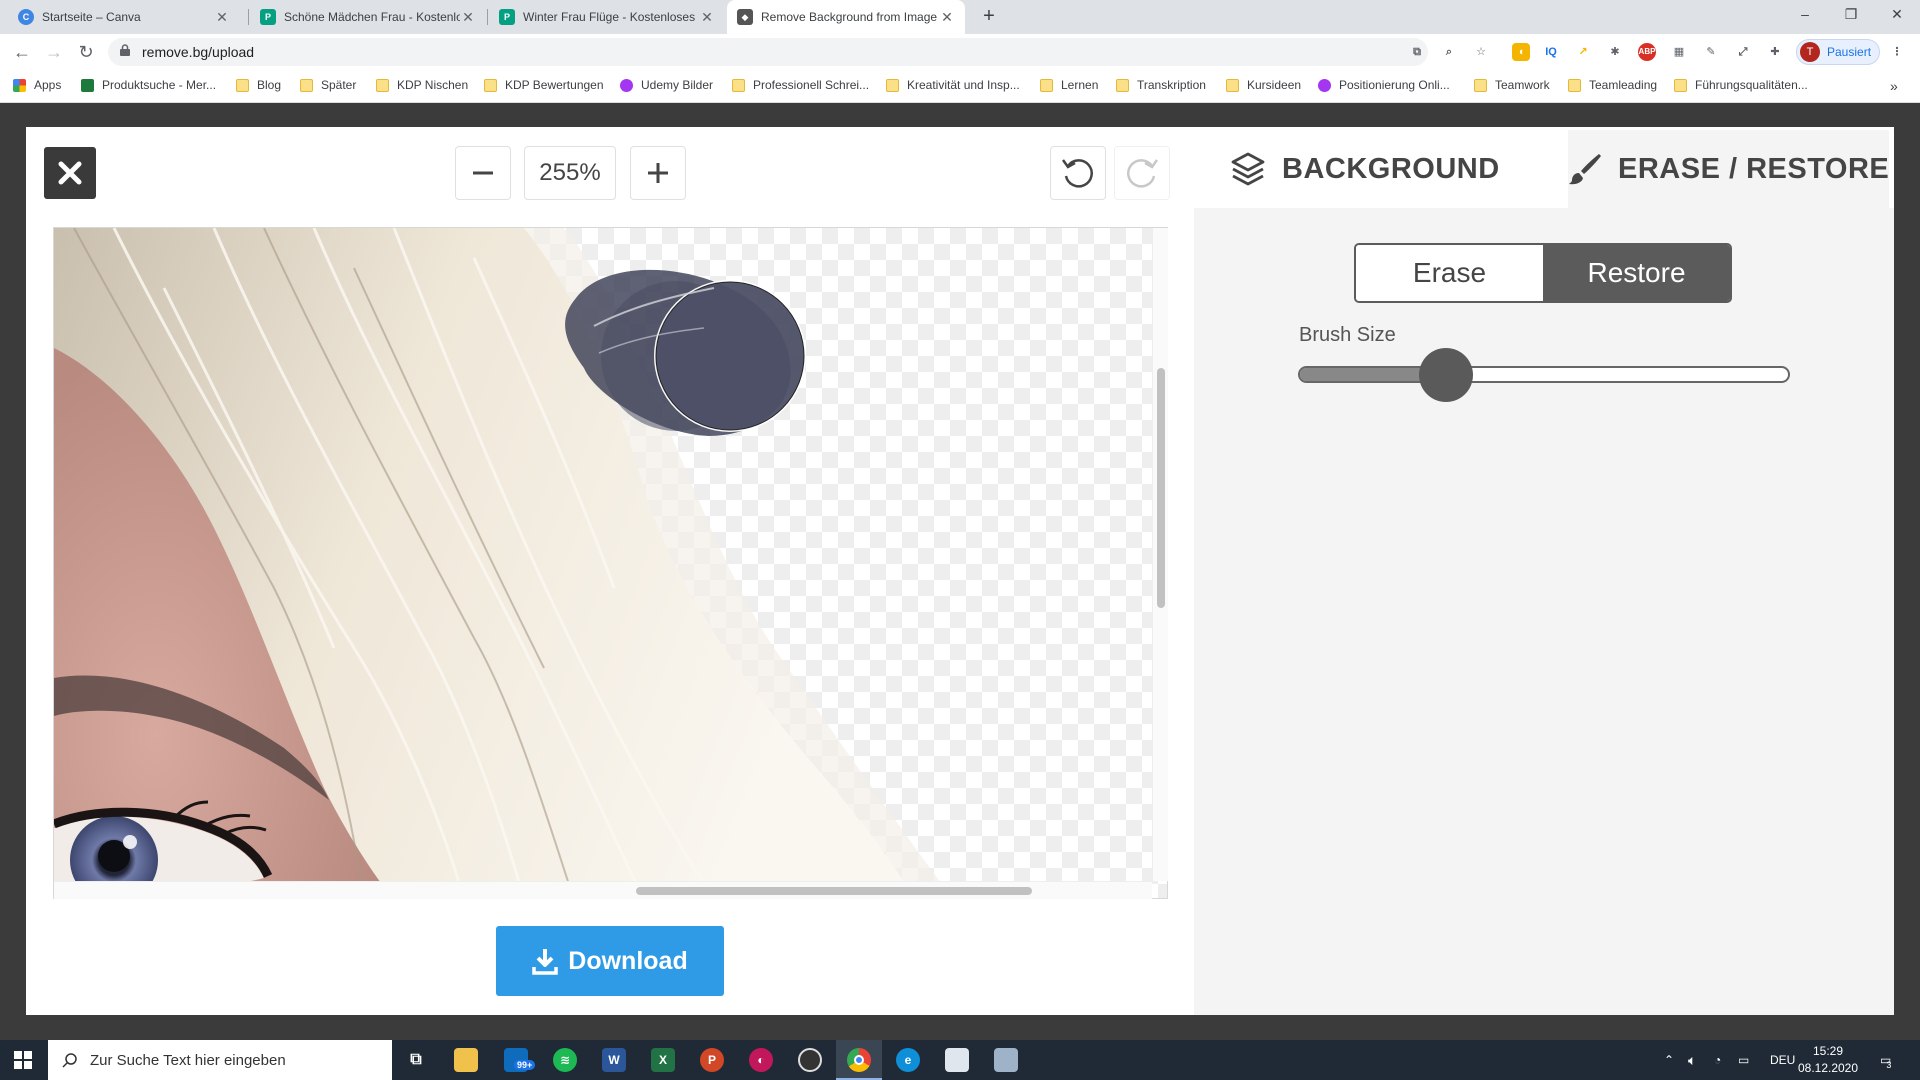  I want to click on undo-button, so click(1078, 173).